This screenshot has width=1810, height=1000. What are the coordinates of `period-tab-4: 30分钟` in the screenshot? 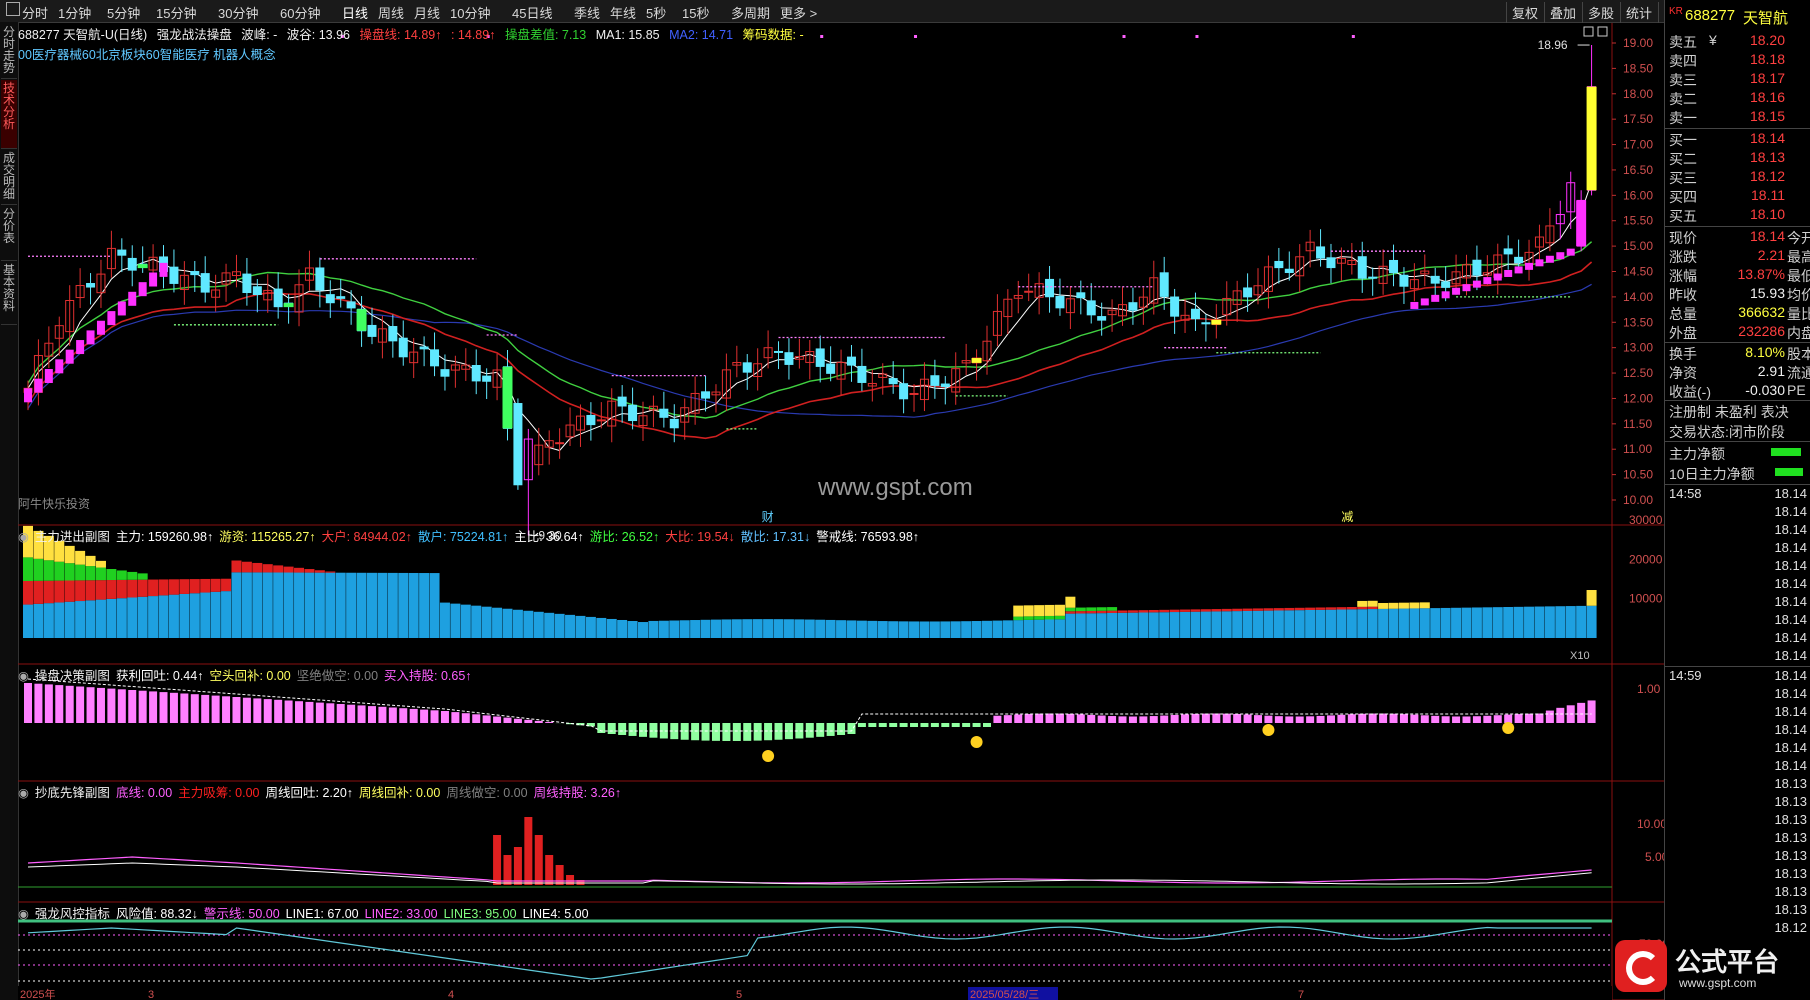 It's located at (238, 12).